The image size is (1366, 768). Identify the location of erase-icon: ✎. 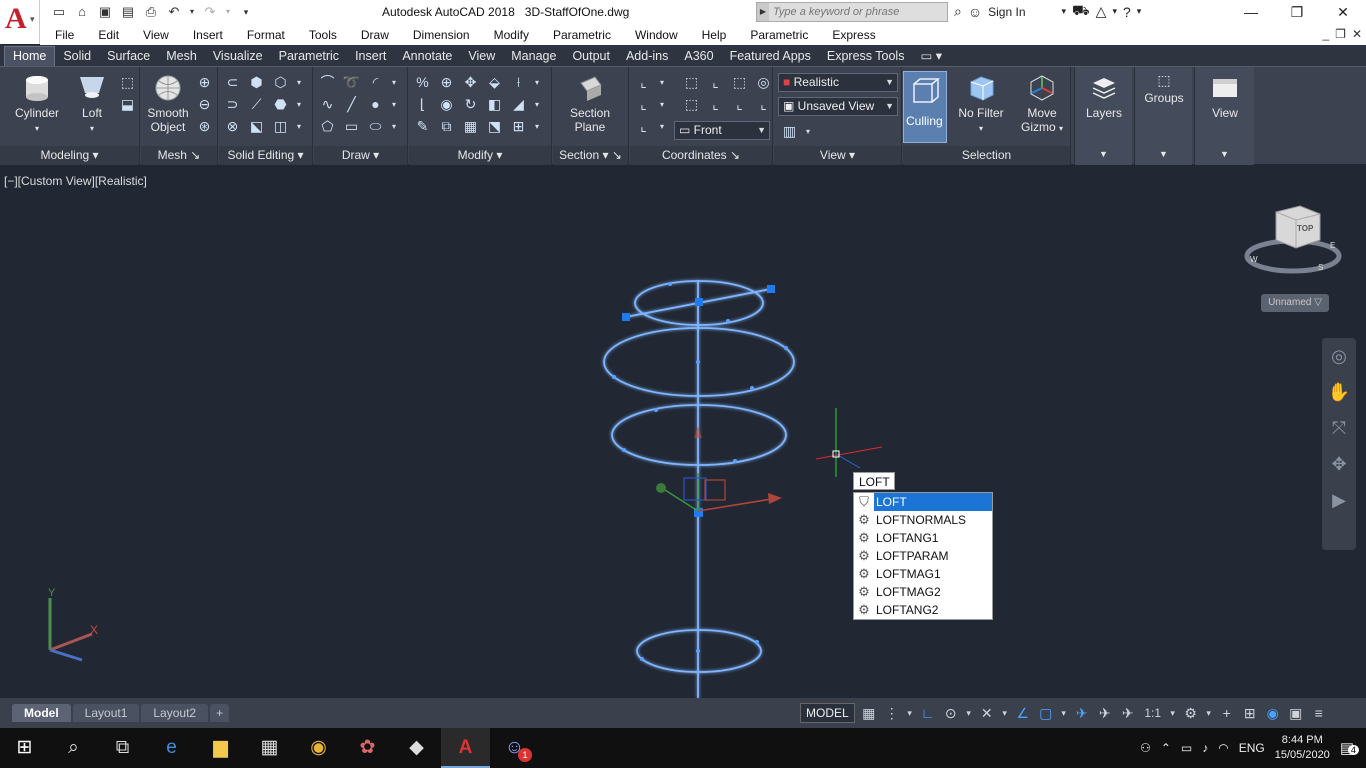
(422, 126).